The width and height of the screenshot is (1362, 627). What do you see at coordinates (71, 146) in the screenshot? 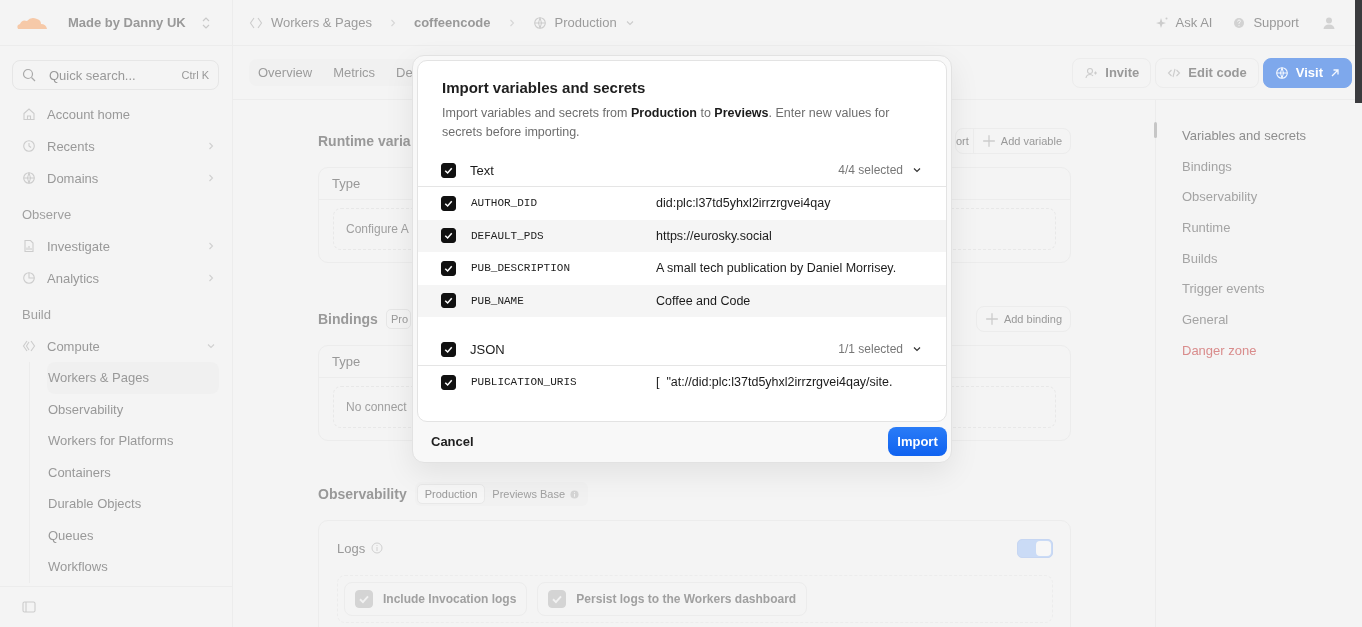
I see `nav-label: Recents` at bounding box center [71, 146].